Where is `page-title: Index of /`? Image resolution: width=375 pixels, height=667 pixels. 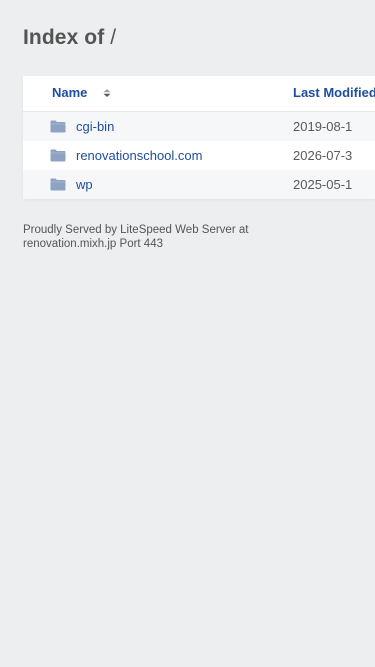
page-title: Index of / is located at coordinates (69, 38).